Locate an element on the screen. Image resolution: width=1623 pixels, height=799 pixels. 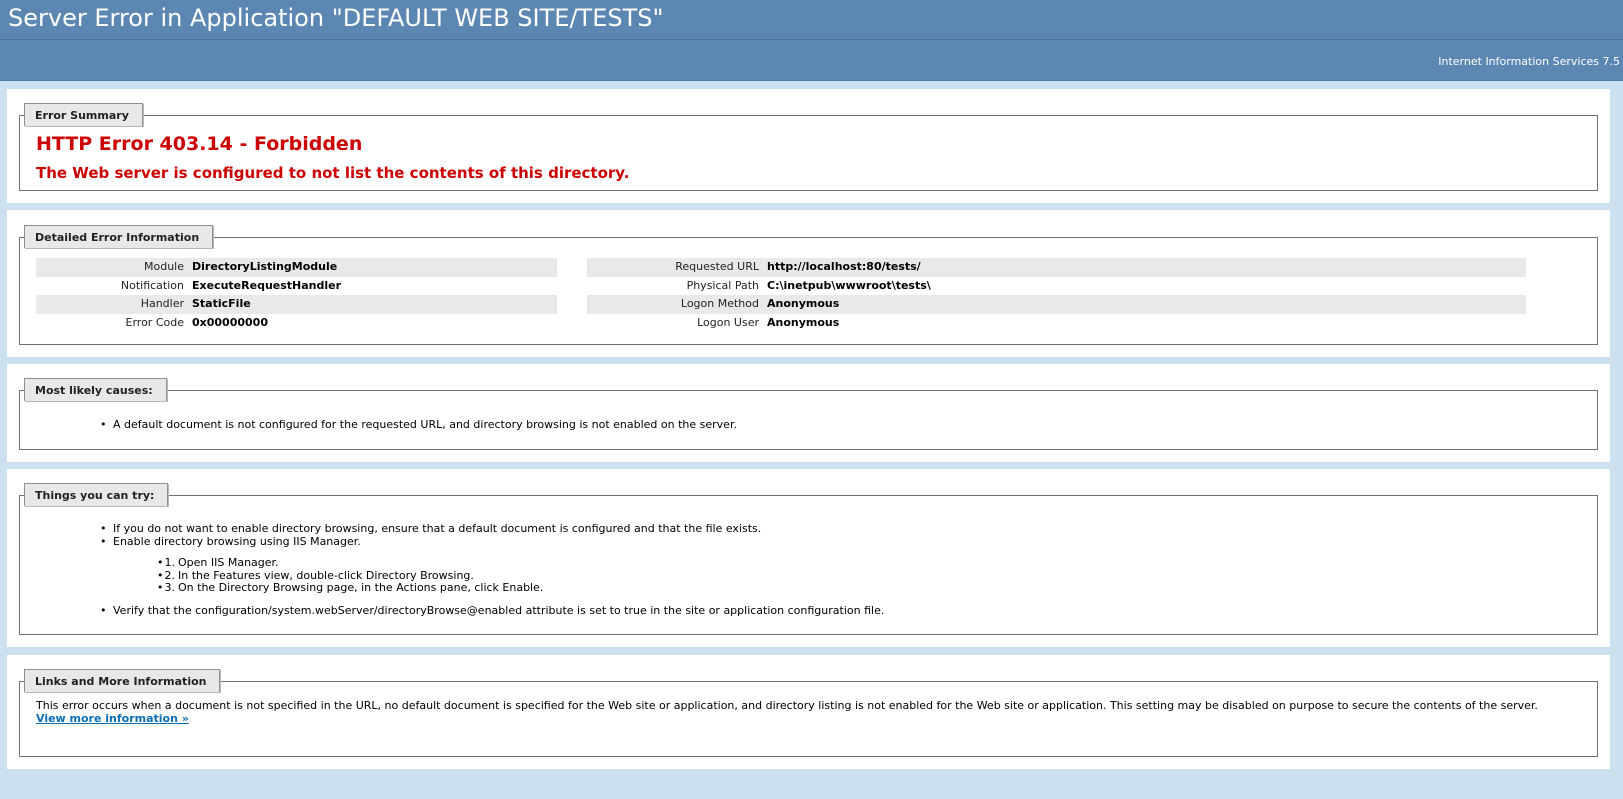
error-title: HTTP Error 403.14 - Forbidden is located at coordinates (199, 144).